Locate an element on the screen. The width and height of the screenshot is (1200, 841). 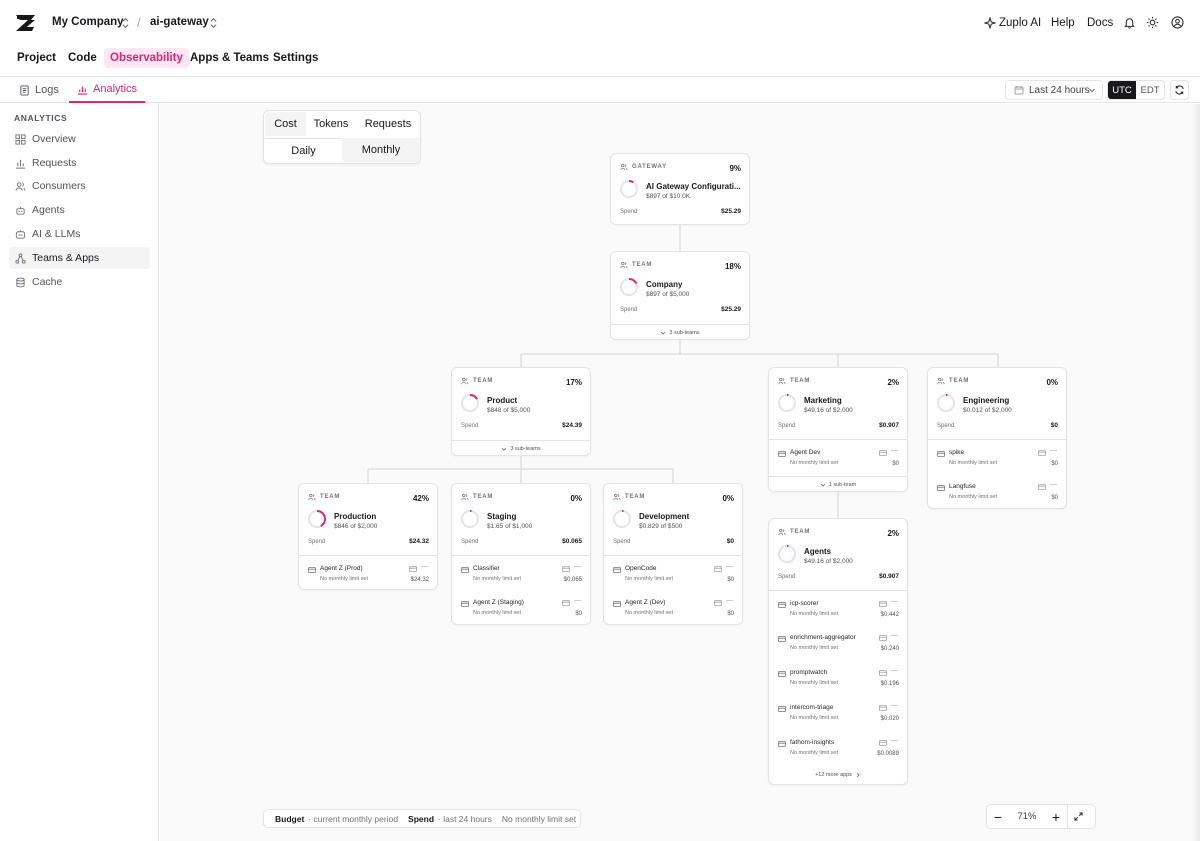
company-switcher: My Company is located at coordinates (88, 22).